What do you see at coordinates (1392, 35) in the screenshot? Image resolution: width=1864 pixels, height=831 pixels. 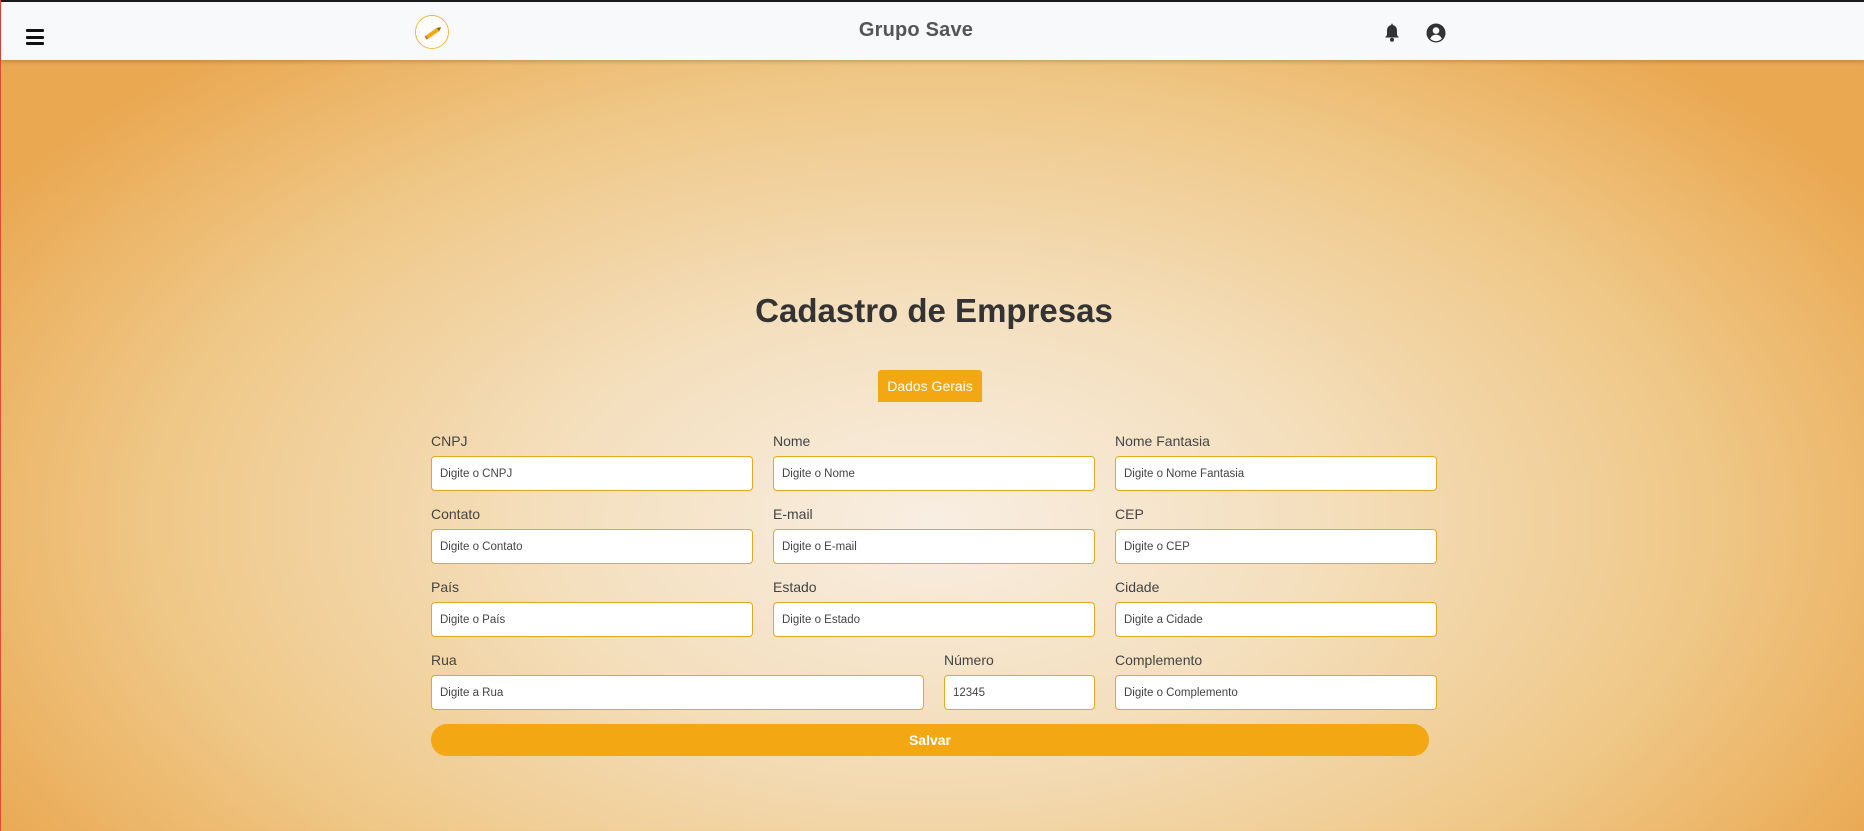 I see `bell-icon` at bounding box center [1392, 35].